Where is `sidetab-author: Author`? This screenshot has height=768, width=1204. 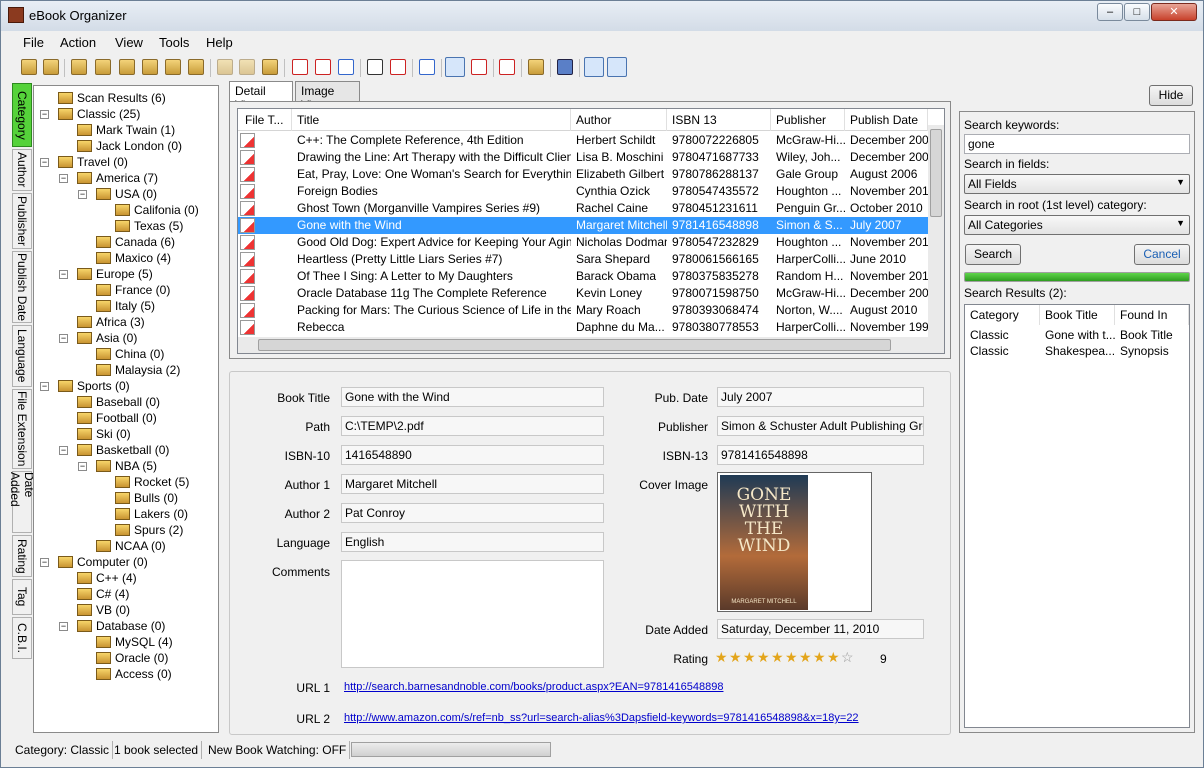 sidetab-author: Author is located at coordinates (22, 170).